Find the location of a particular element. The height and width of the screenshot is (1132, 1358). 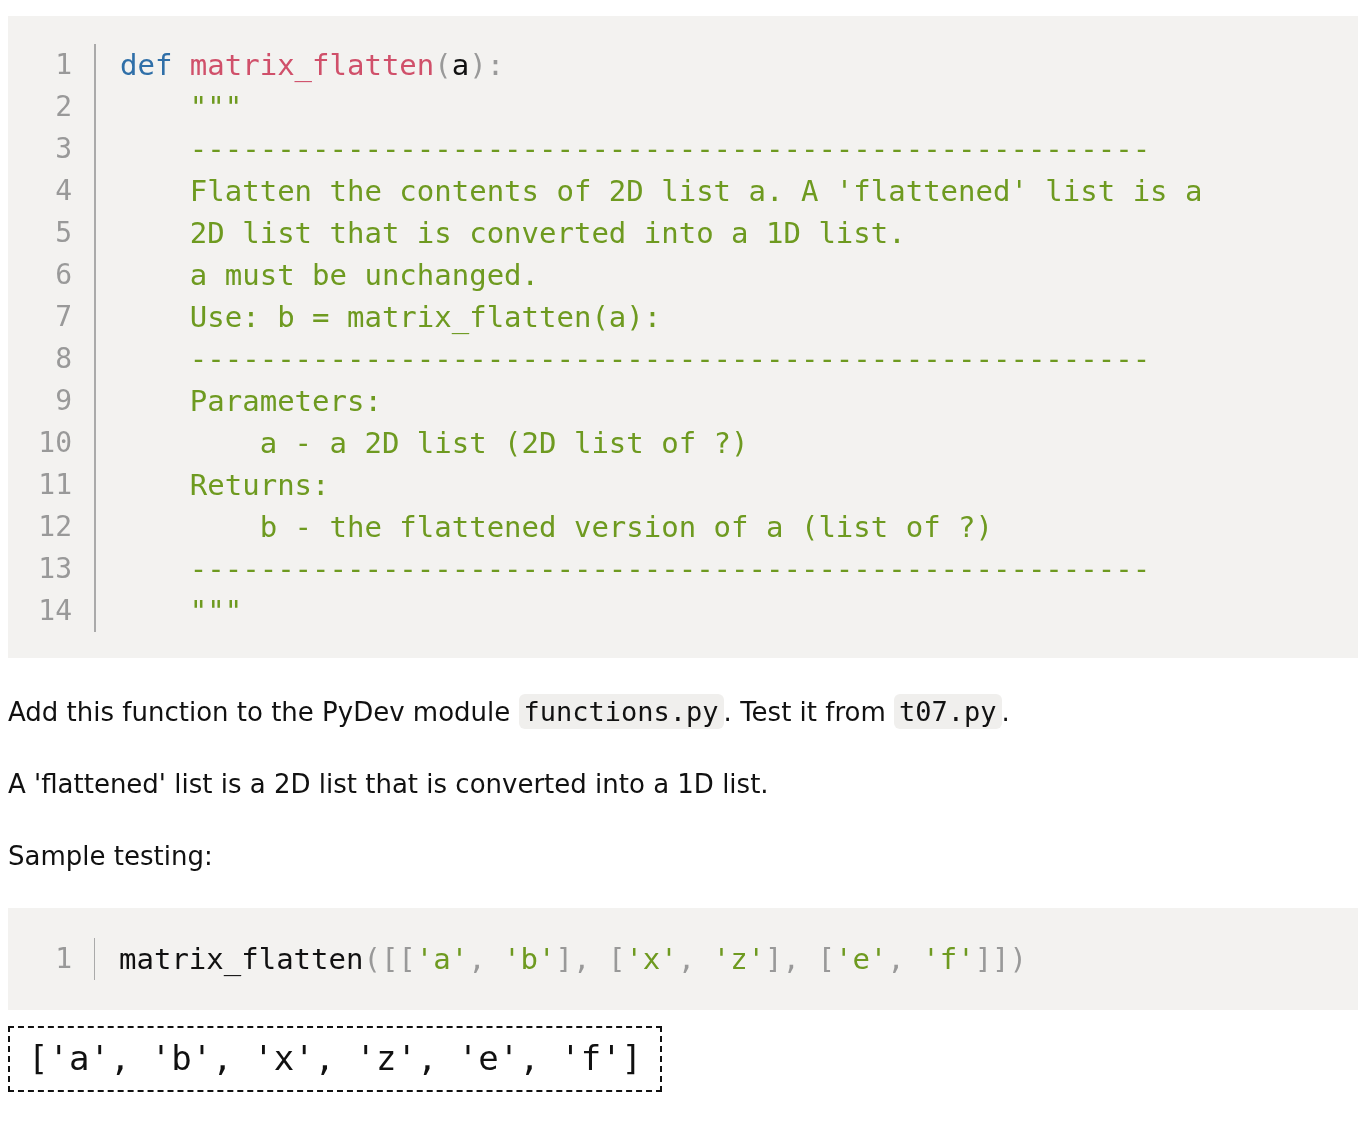

output-box: ['a', 'b', 'x', 'z', 'e', 'f'] is located at coordinates (335, 1059).